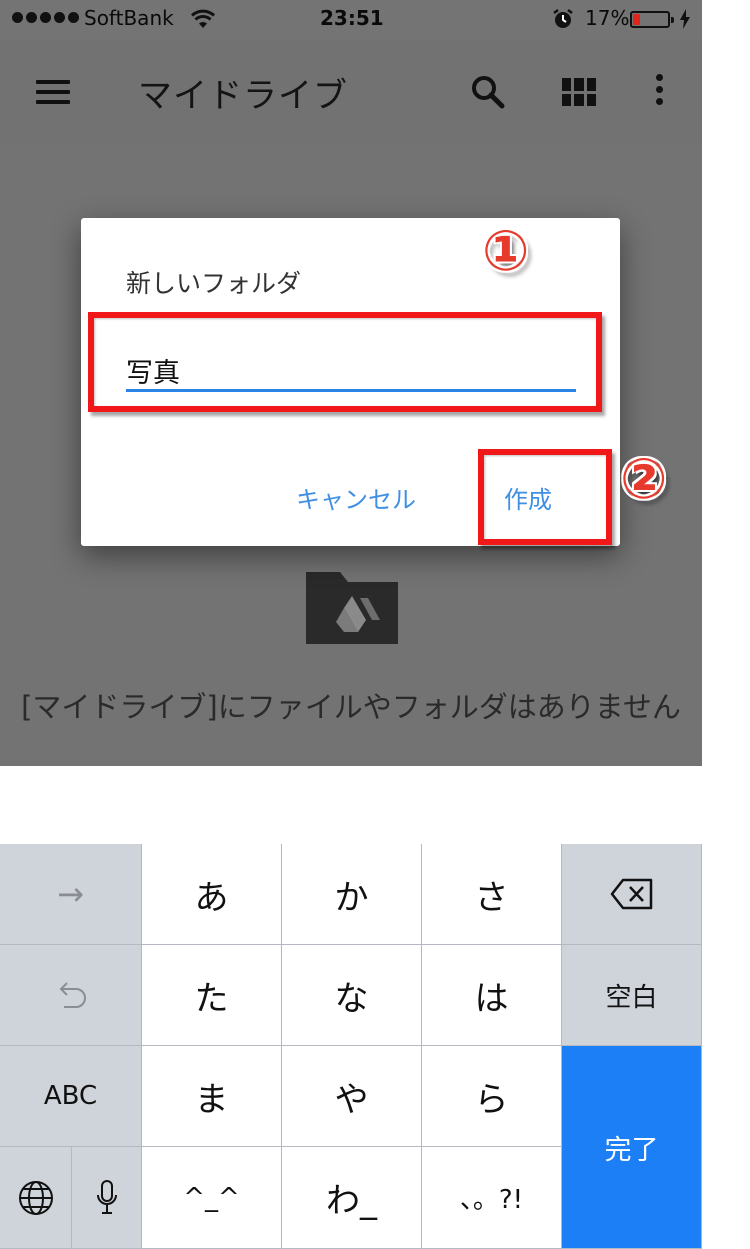 The width and height of the screenshot is (750, 1249). Describe the element at coordinates (632, 995) in the screenshot. I see `space-key: 空白` at that location.